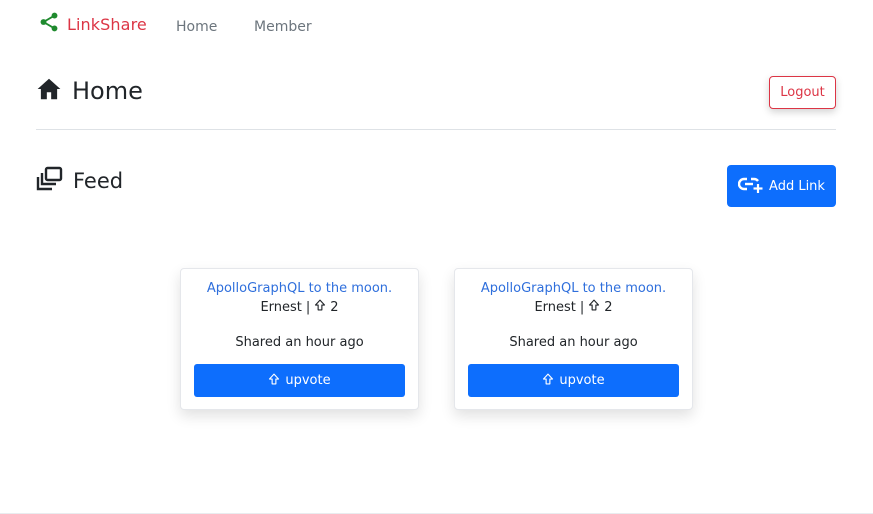 The image size is (873, 514). I want to click on collection-icon, so click(50, 181).